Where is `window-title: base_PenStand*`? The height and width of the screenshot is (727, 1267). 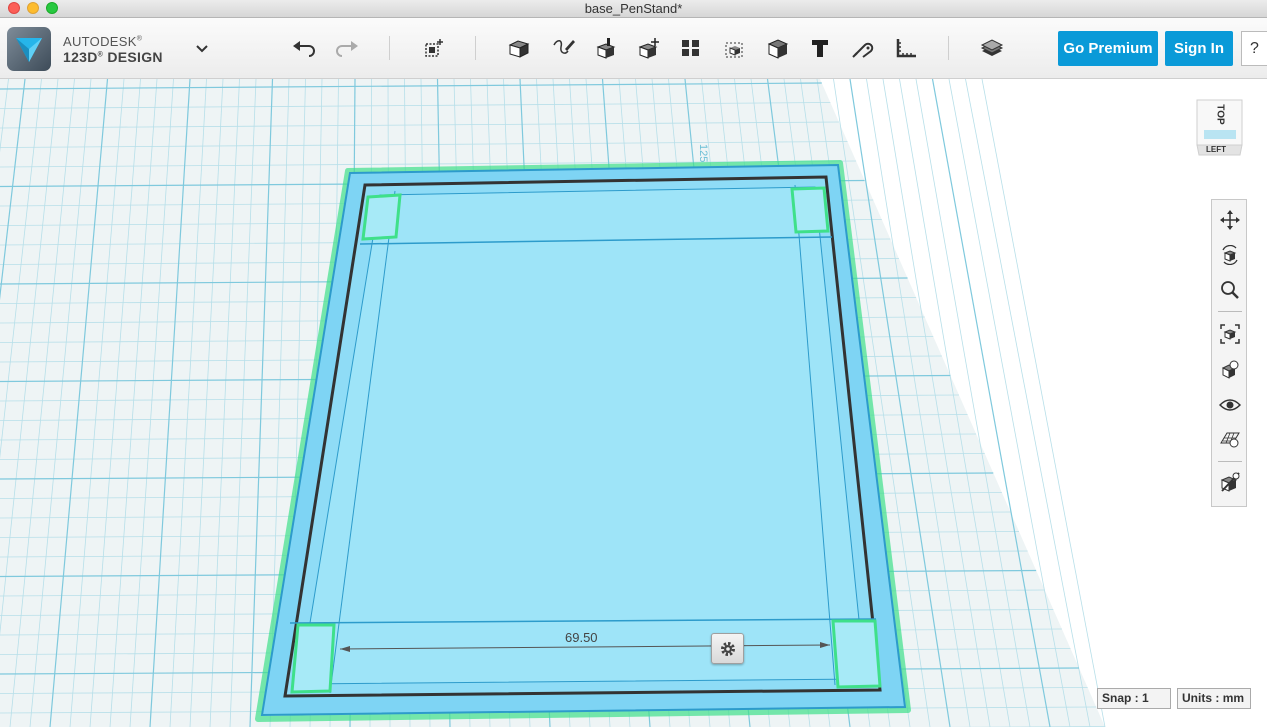
window-title: base_PenStand* is located at coordinates (633, 8).